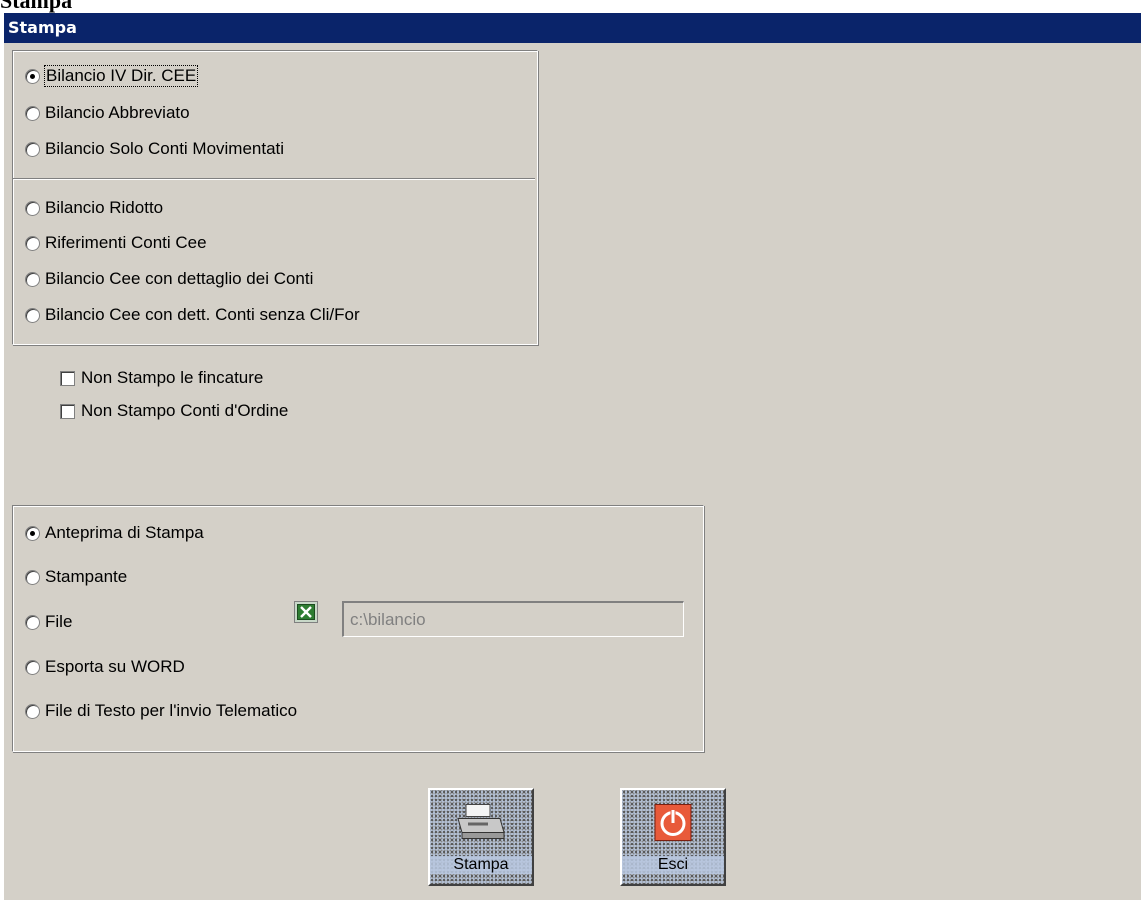 This screenshot has height=900, width=1141. Describe the element at coordinates (86, 576) in the screenshot. I see `radio-label: Stampante` at that location.